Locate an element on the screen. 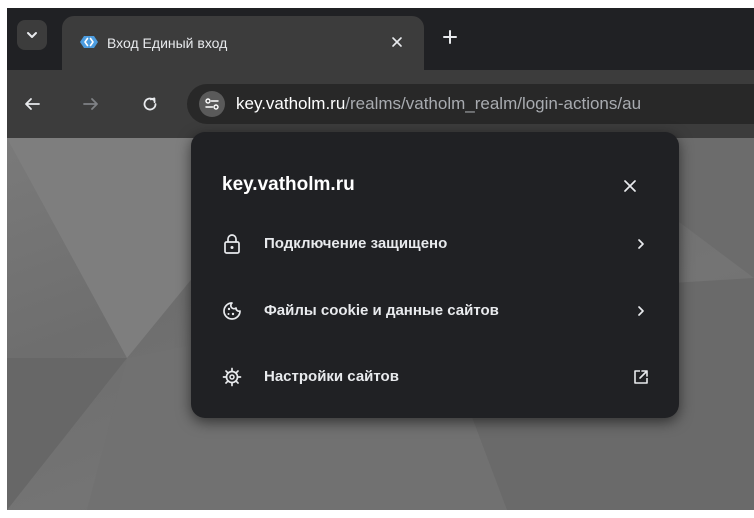  tab-close-button is located at coordinates (397, 42).